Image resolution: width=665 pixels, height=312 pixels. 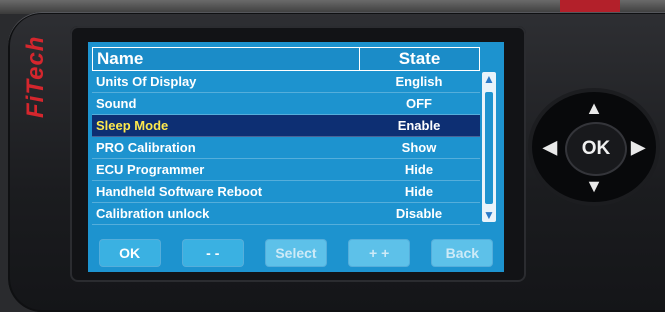 What do you see at coordinates (286, 82) in the screenshot?
I see `table-row: Units Of Display English` at bounding box center [286, 82].